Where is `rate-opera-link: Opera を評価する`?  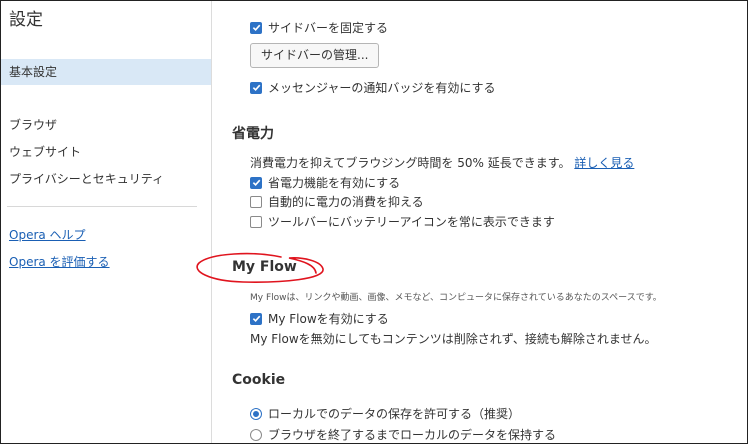
rate-opera-link: Opera を評価する is located at coordinates (59, 261).